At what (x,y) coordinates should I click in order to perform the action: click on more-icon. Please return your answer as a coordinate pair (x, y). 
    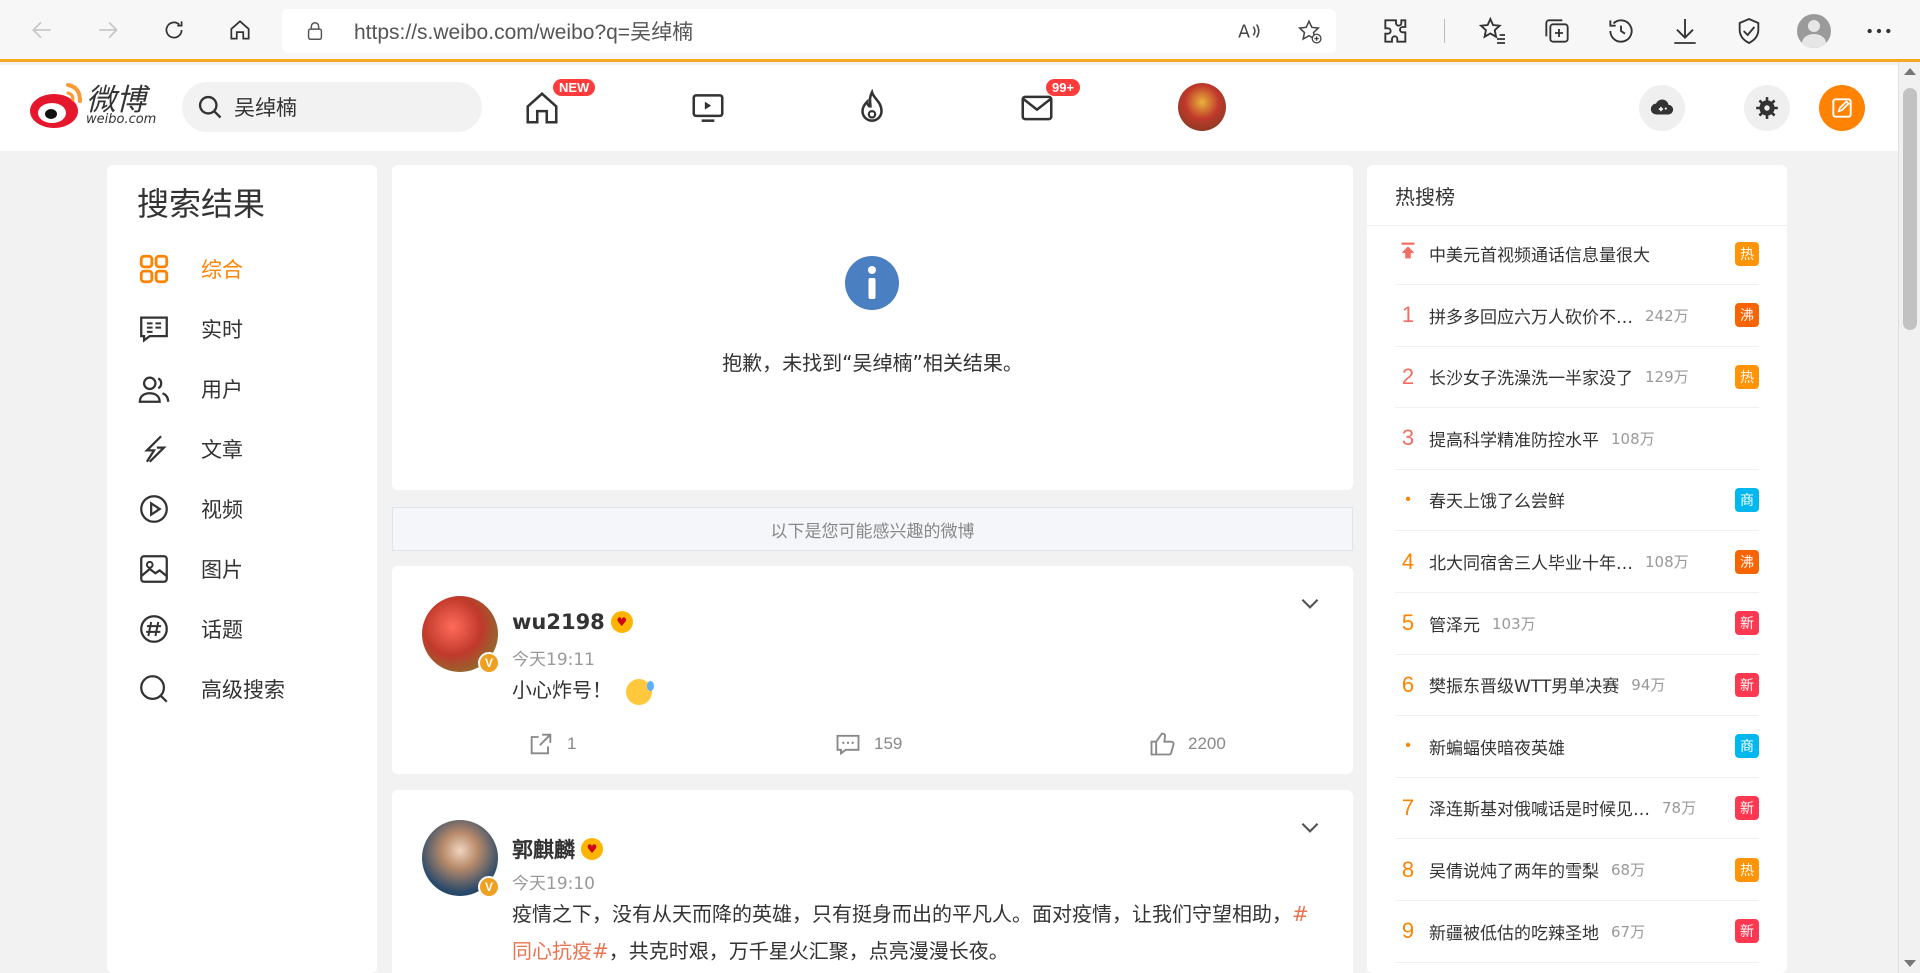
    Looking at the image, I should click on (1879, 31).